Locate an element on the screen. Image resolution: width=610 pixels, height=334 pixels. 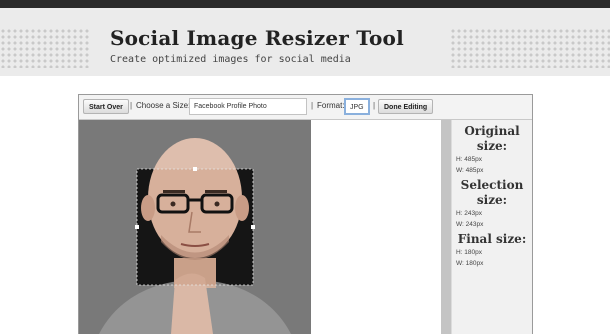
dotted-arrow-decoration-left is located at coordinates (45, 48).